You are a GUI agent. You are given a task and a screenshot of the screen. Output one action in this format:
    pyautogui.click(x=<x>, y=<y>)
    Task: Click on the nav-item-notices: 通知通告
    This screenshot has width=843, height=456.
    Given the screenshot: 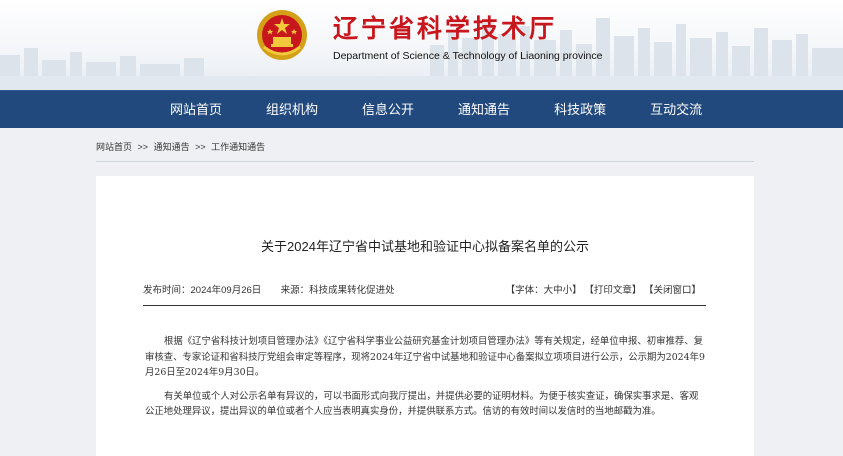 What is the action you would take?
    pyautogui.click(x=484, y=109)
    